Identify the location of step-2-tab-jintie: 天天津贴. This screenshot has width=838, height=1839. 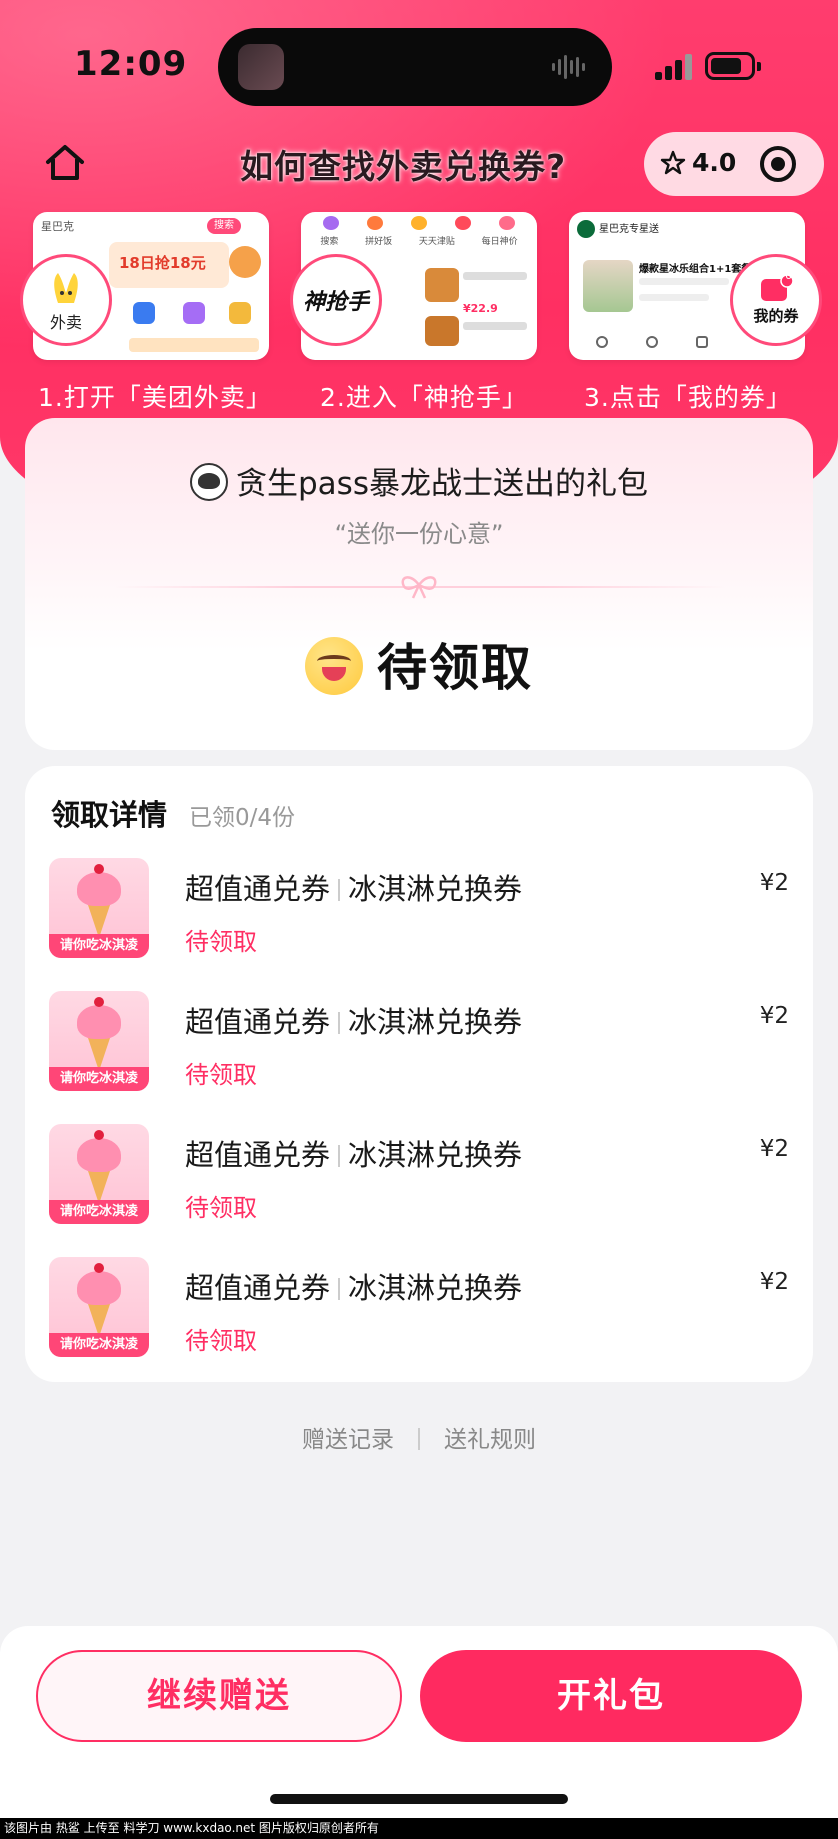
(436, 242).